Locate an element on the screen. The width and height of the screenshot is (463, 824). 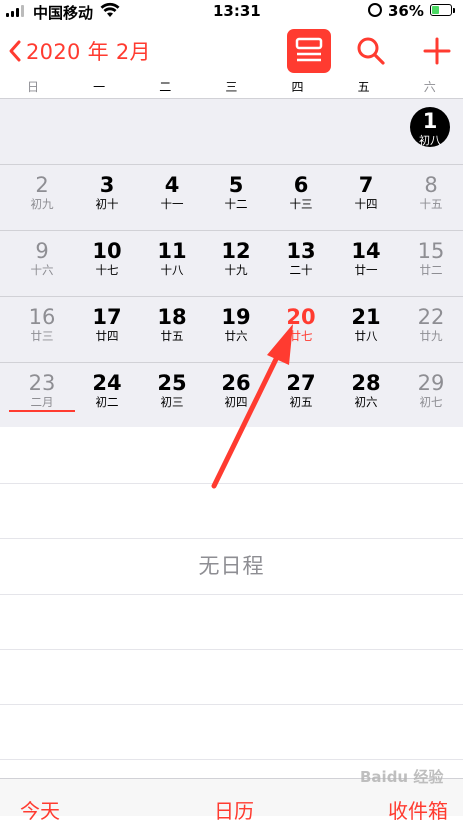
battery-level is located at coordinates (436, 10).